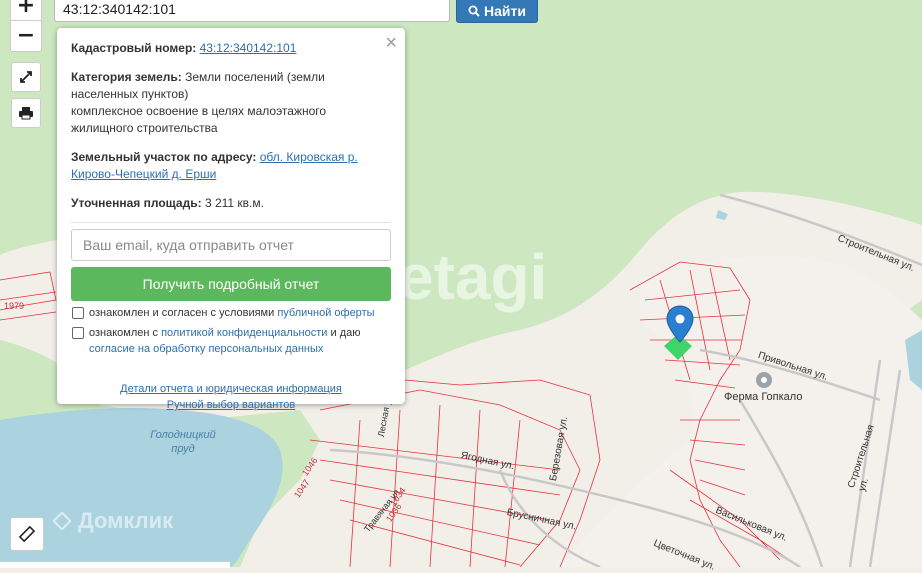 Image resolution: width=922 pixels, height=573 pixels. I want to click on cadastral-search-input: 43:12:340142:101, so click(252, 11).